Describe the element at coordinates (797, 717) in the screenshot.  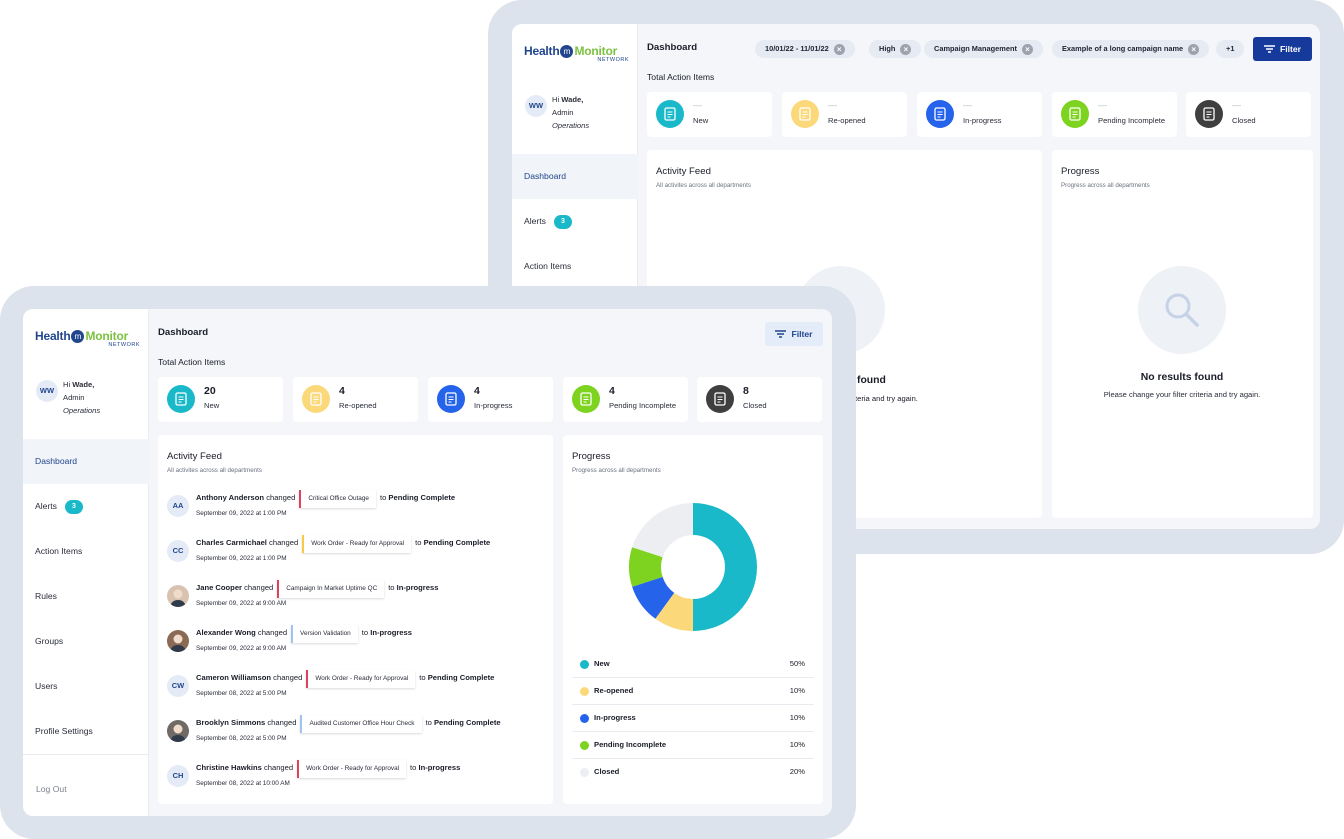
I see `legend-value: 10%` at that location.